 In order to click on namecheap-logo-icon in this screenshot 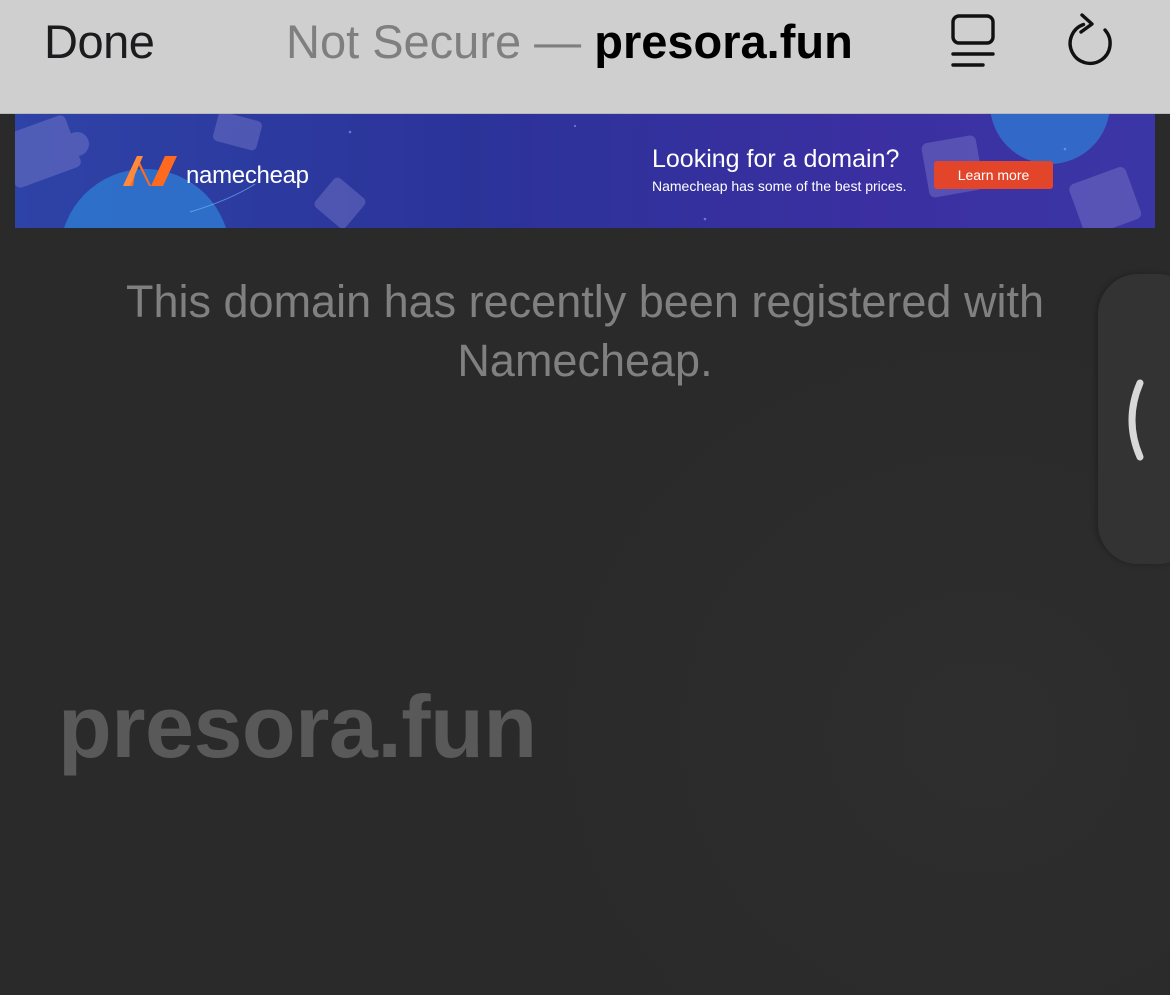, I will do `click(150, 171)`.